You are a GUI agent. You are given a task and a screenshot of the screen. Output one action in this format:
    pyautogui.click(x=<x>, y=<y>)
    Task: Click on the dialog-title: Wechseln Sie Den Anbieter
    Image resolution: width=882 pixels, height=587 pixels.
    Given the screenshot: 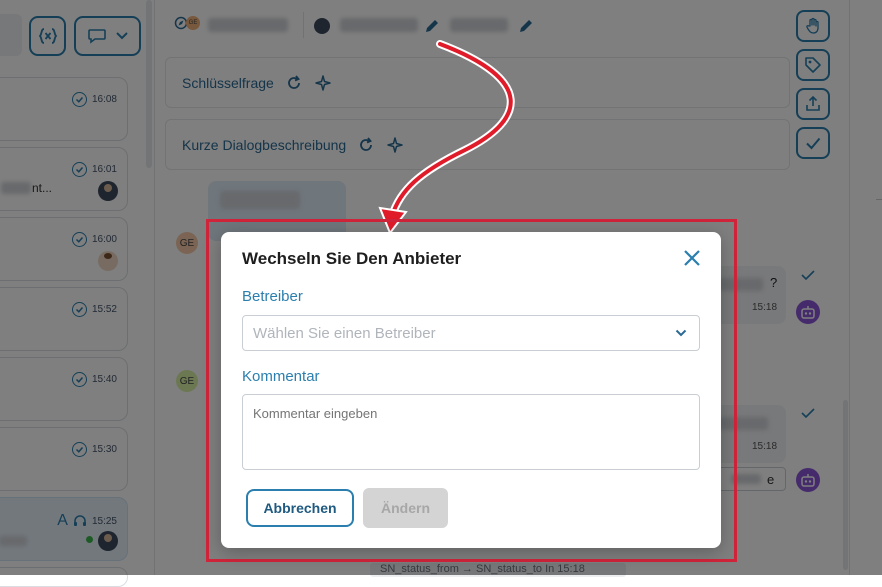 What is the action you would take?
    pyautogui.click(x=352, y=258)
    